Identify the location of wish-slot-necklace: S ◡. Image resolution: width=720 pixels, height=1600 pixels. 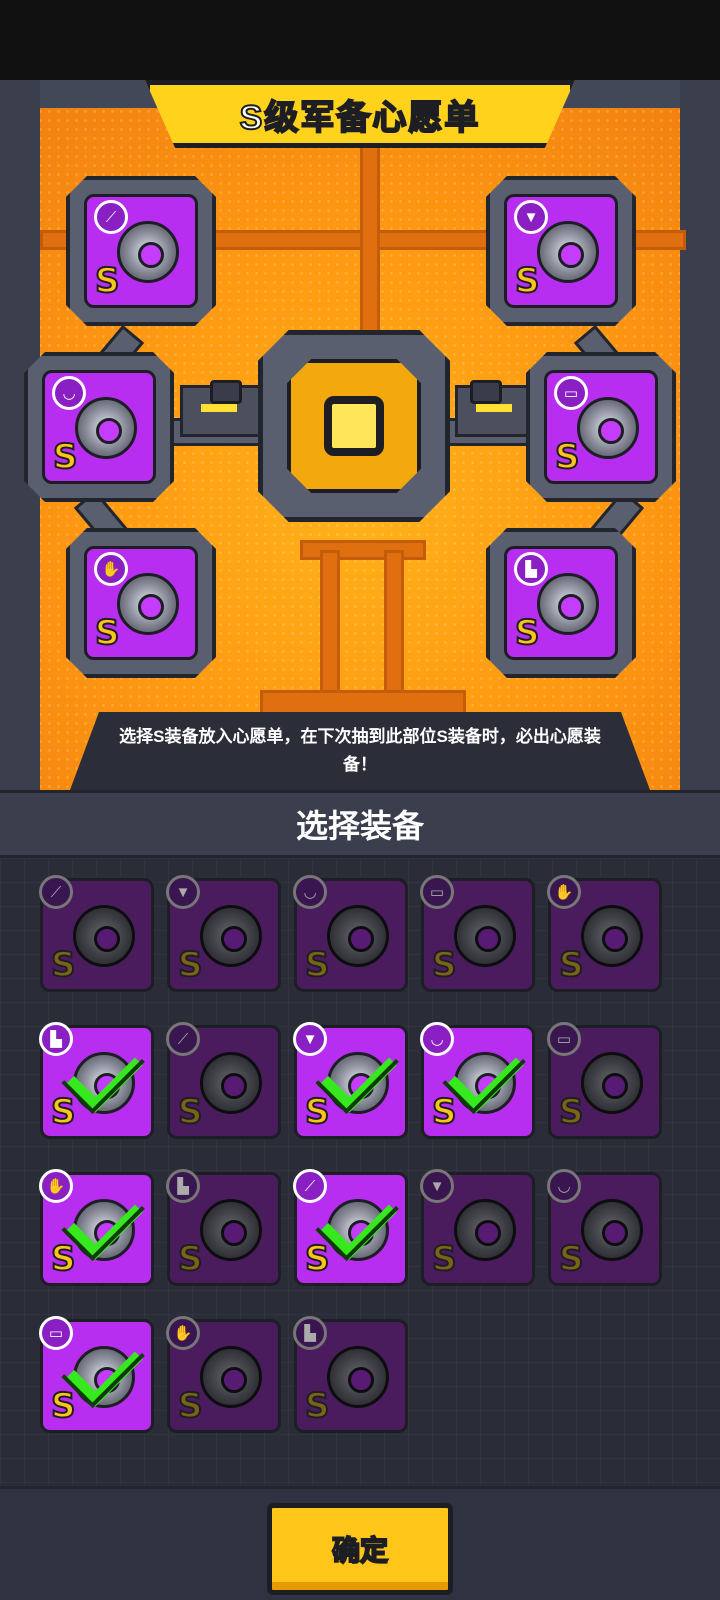
(99, 427).